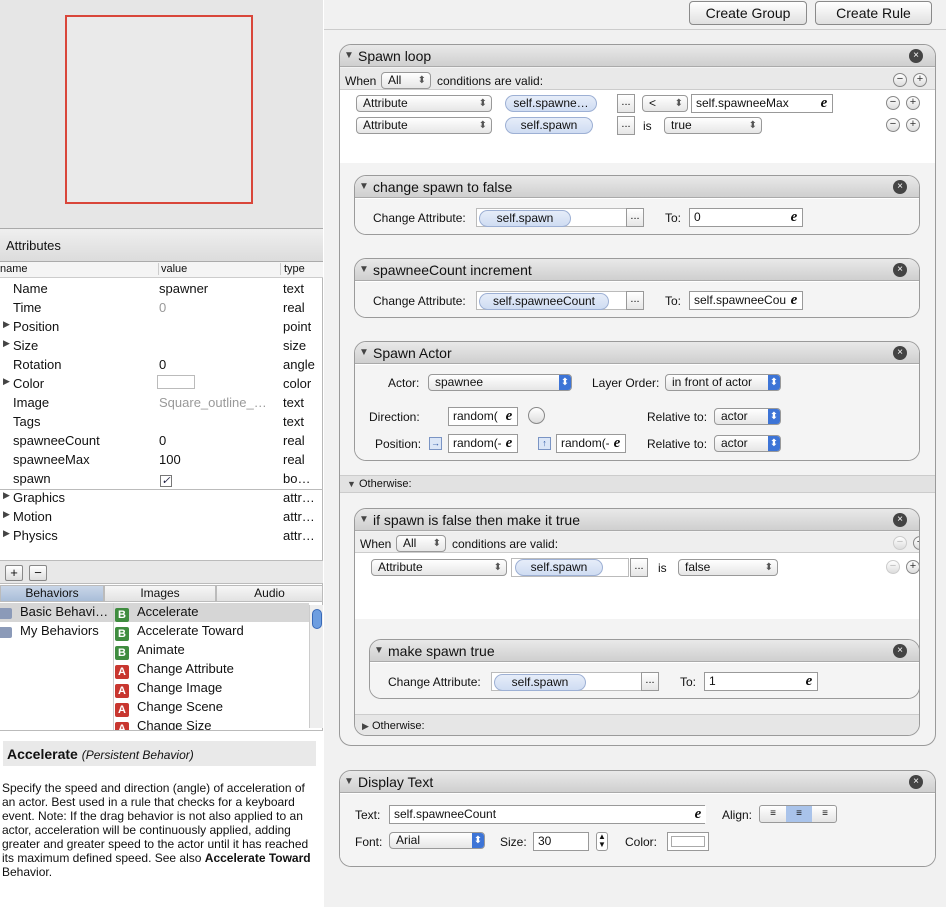 The width and height of the screenshot is (946, 907). I want to click on attribute-row: ▶ Color color, so click(161, 383).